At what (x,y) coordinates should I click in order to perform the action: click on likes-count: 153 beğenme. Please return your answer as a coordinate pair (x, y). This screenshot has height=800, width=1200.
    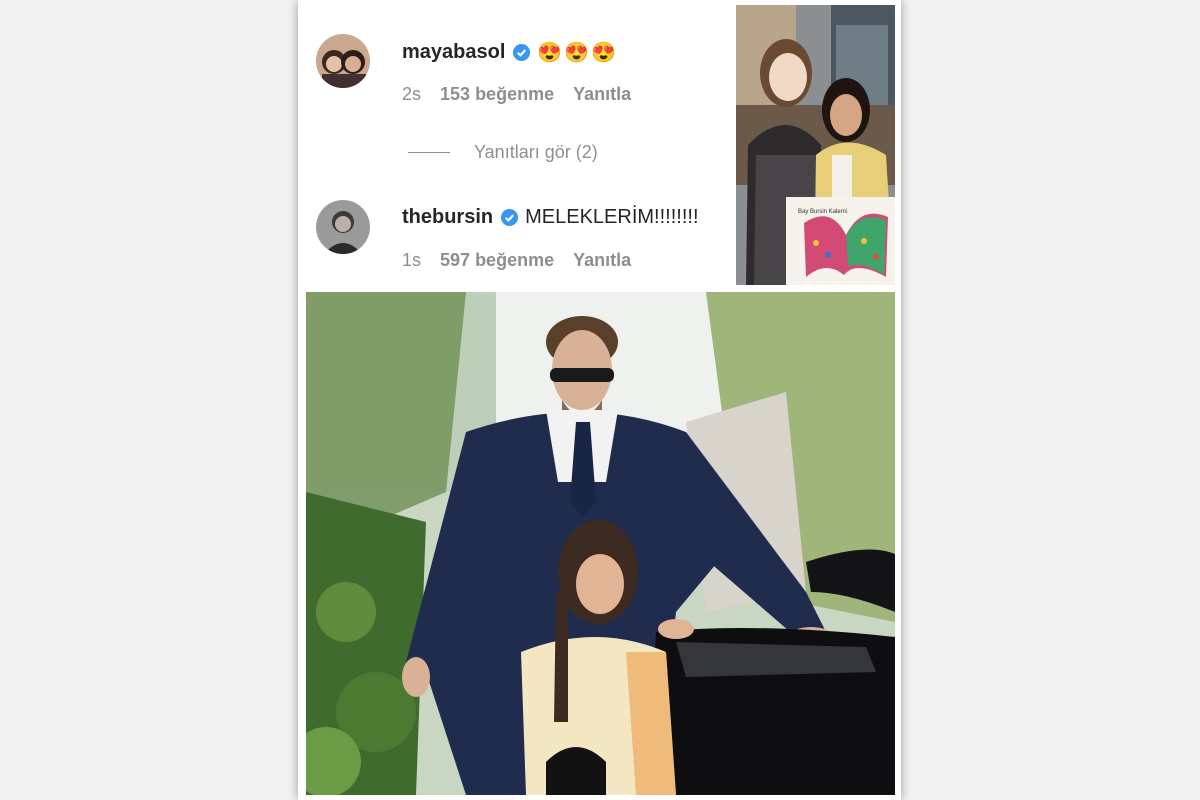
    Looking at the image, I should click on (497, 94).